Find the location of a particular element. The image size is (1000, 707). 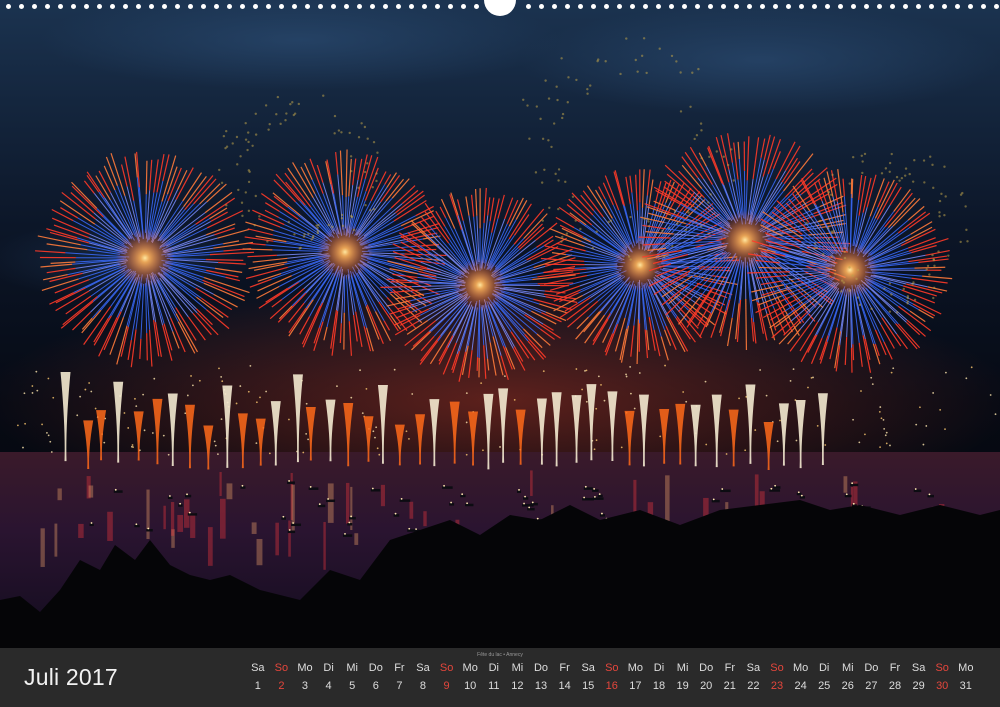

day-number: 10 is located at coordinates (470, 686).